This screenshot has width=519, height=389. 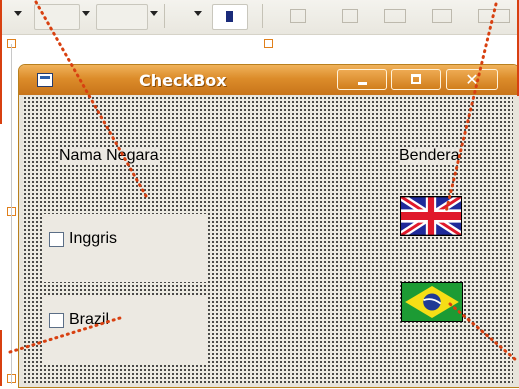 What do you see at coordinates (89, 319) in the screenshot?
I see `checkbox-label-brazil: Brazil` at bounding box center [89, 319].